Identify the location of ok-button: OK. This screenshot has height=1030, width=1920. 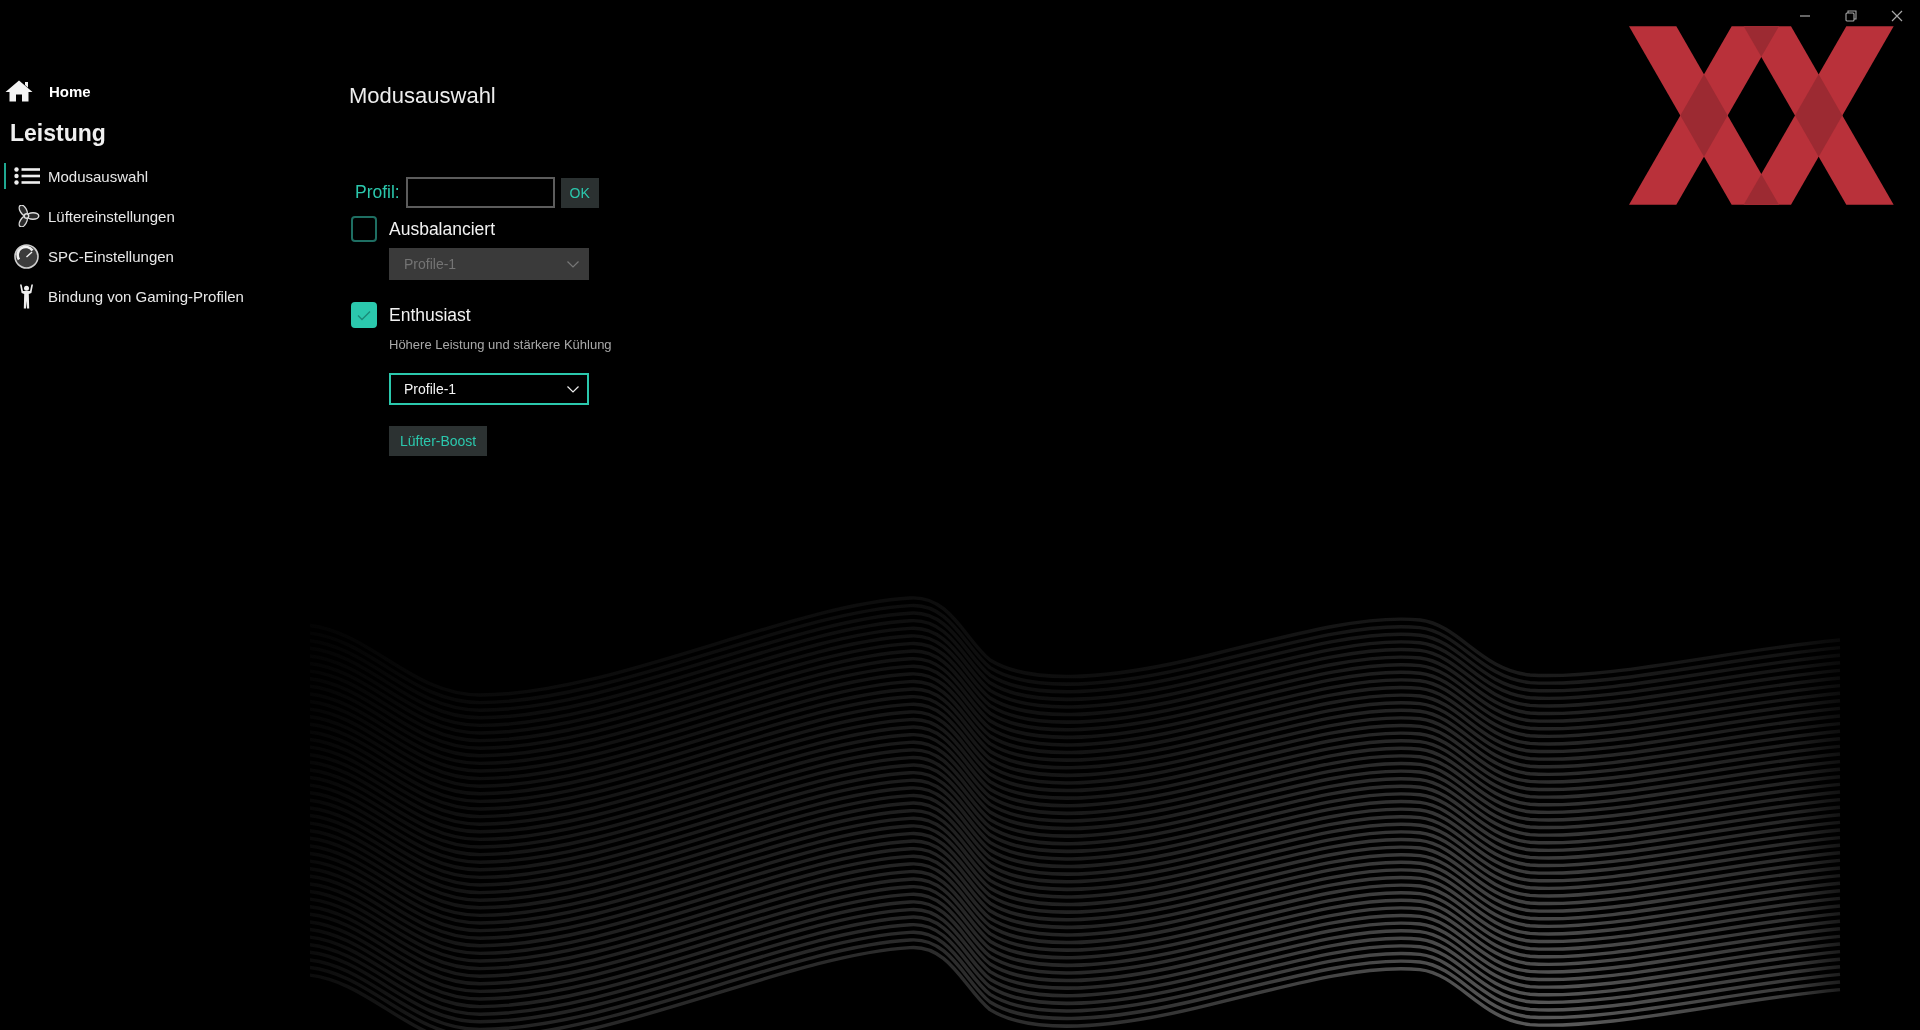
(579, 192).